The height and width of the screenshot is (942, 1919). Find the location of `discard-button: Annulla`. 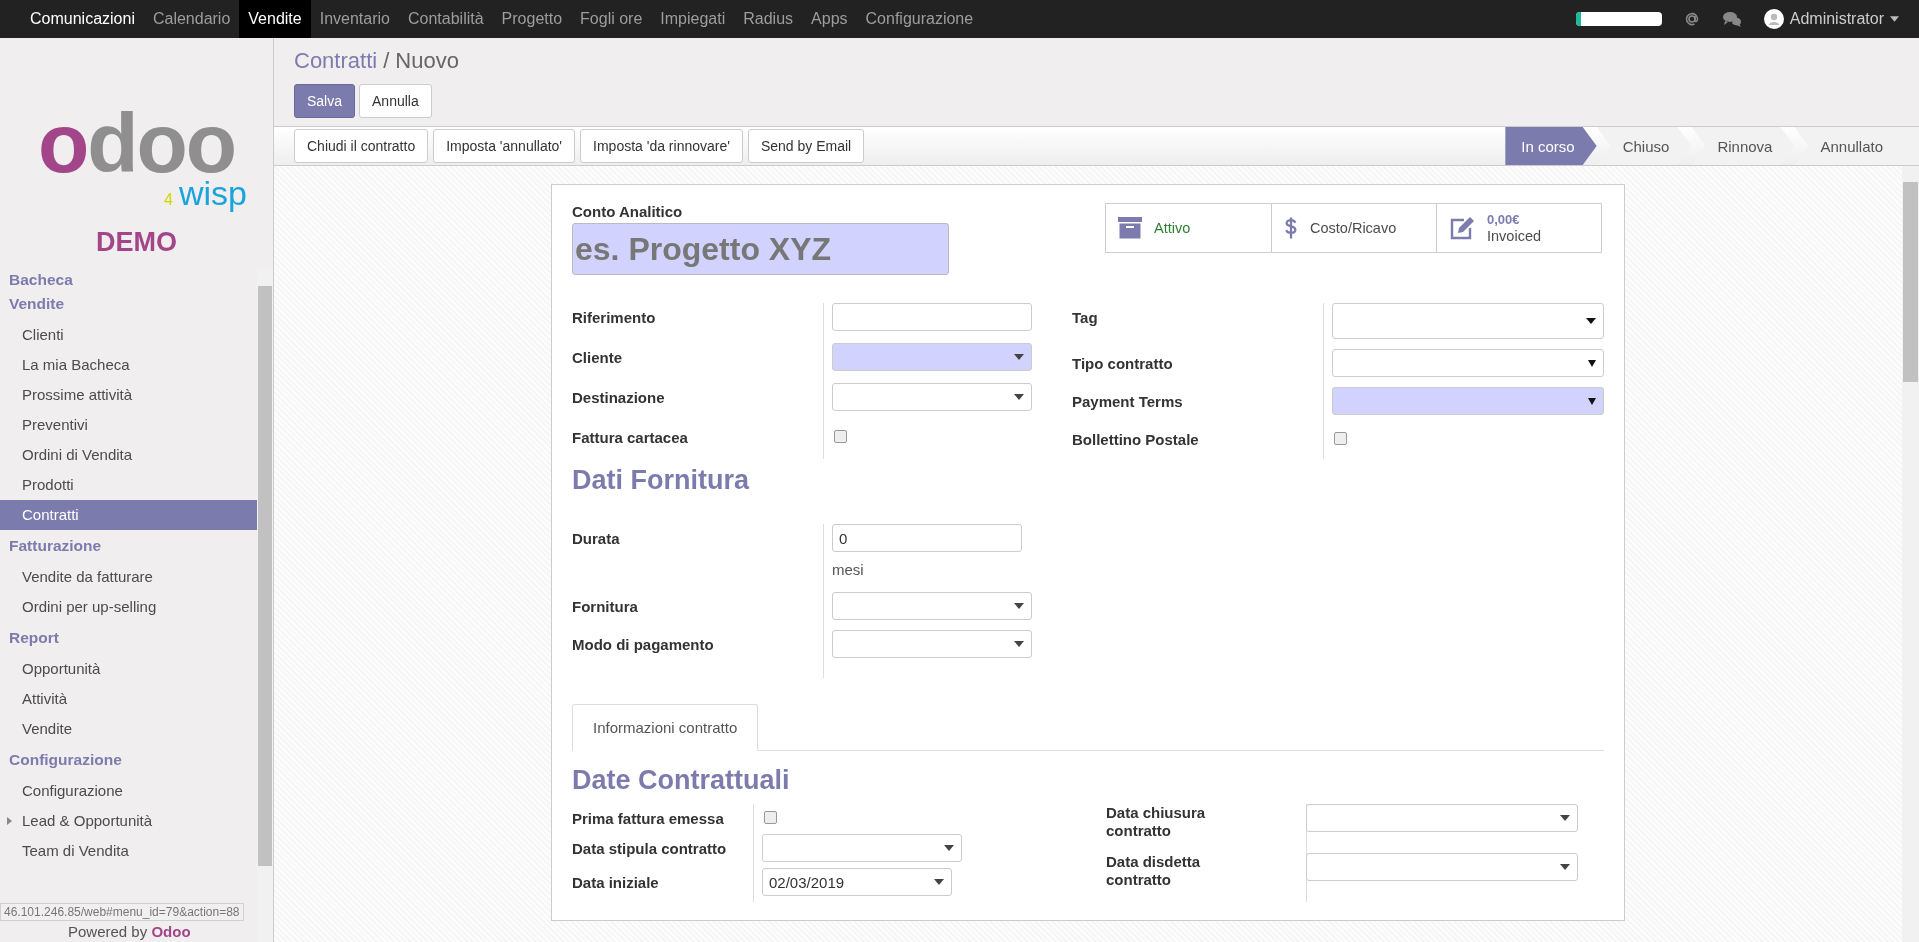

discard-button: Annulla is located at coordinates (395, 101).